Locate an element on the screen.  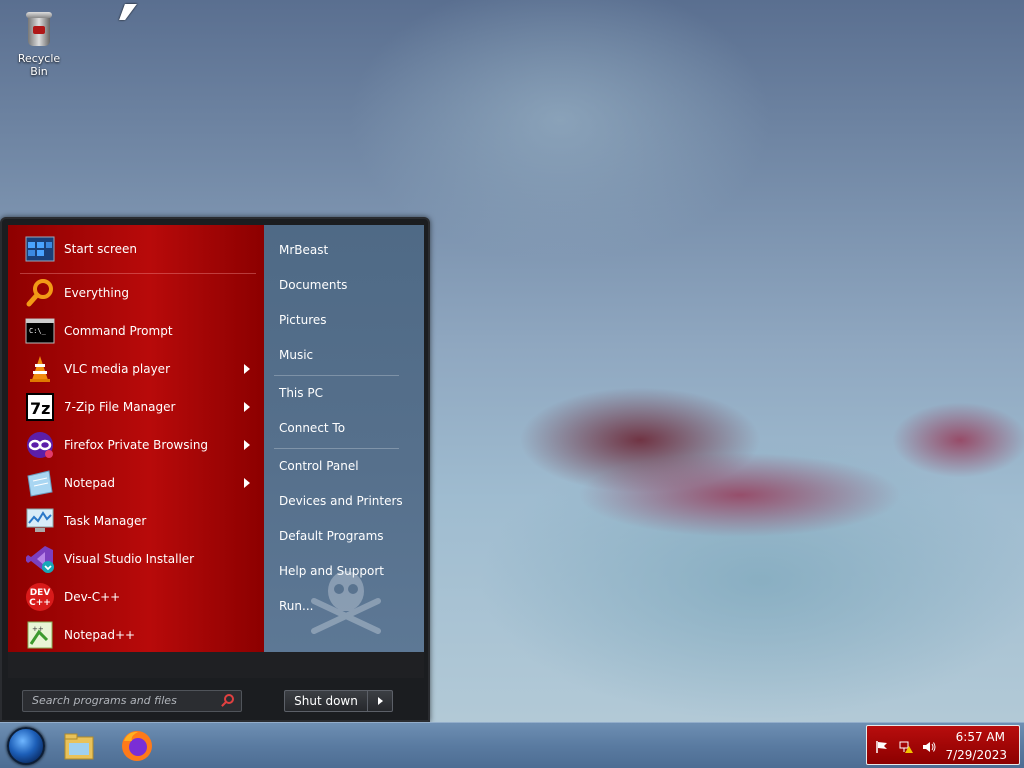
menu-item-label: 7-Zip File Manager is located at coordinates (120, 407).